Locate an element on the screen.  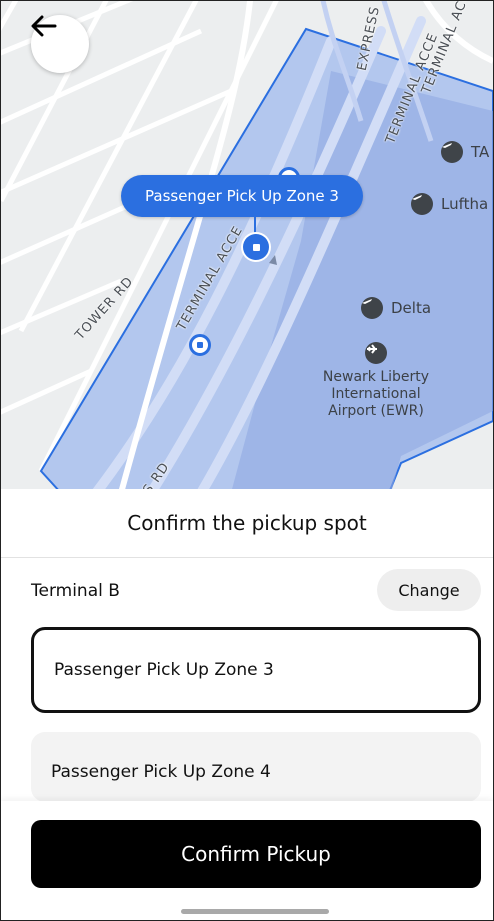
poi-label: TA is located at coordinates (480, 152).